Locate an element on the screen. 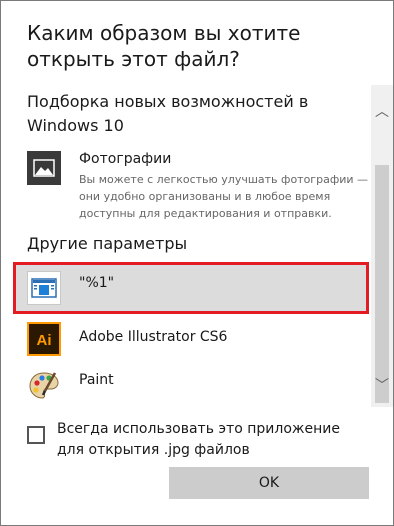 The height and width of the screenshot is (526, 394). illustrator-icon: Ai is located at coordinates (44, 339).